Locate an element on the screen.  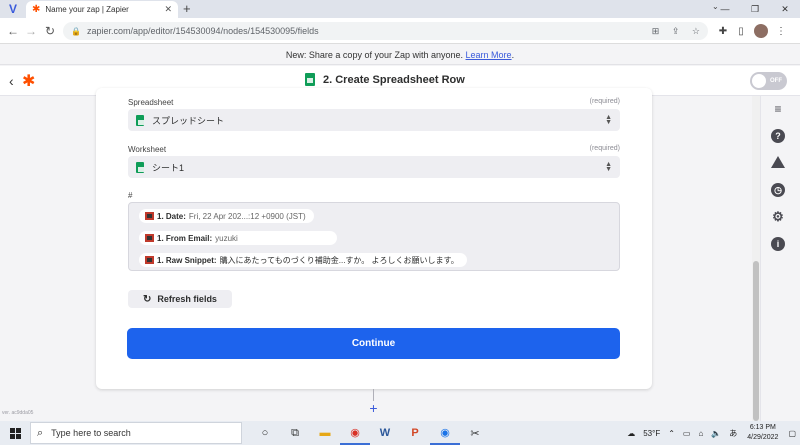
bookmark-star-icon: ☆ is located at coordinates (696, 31).